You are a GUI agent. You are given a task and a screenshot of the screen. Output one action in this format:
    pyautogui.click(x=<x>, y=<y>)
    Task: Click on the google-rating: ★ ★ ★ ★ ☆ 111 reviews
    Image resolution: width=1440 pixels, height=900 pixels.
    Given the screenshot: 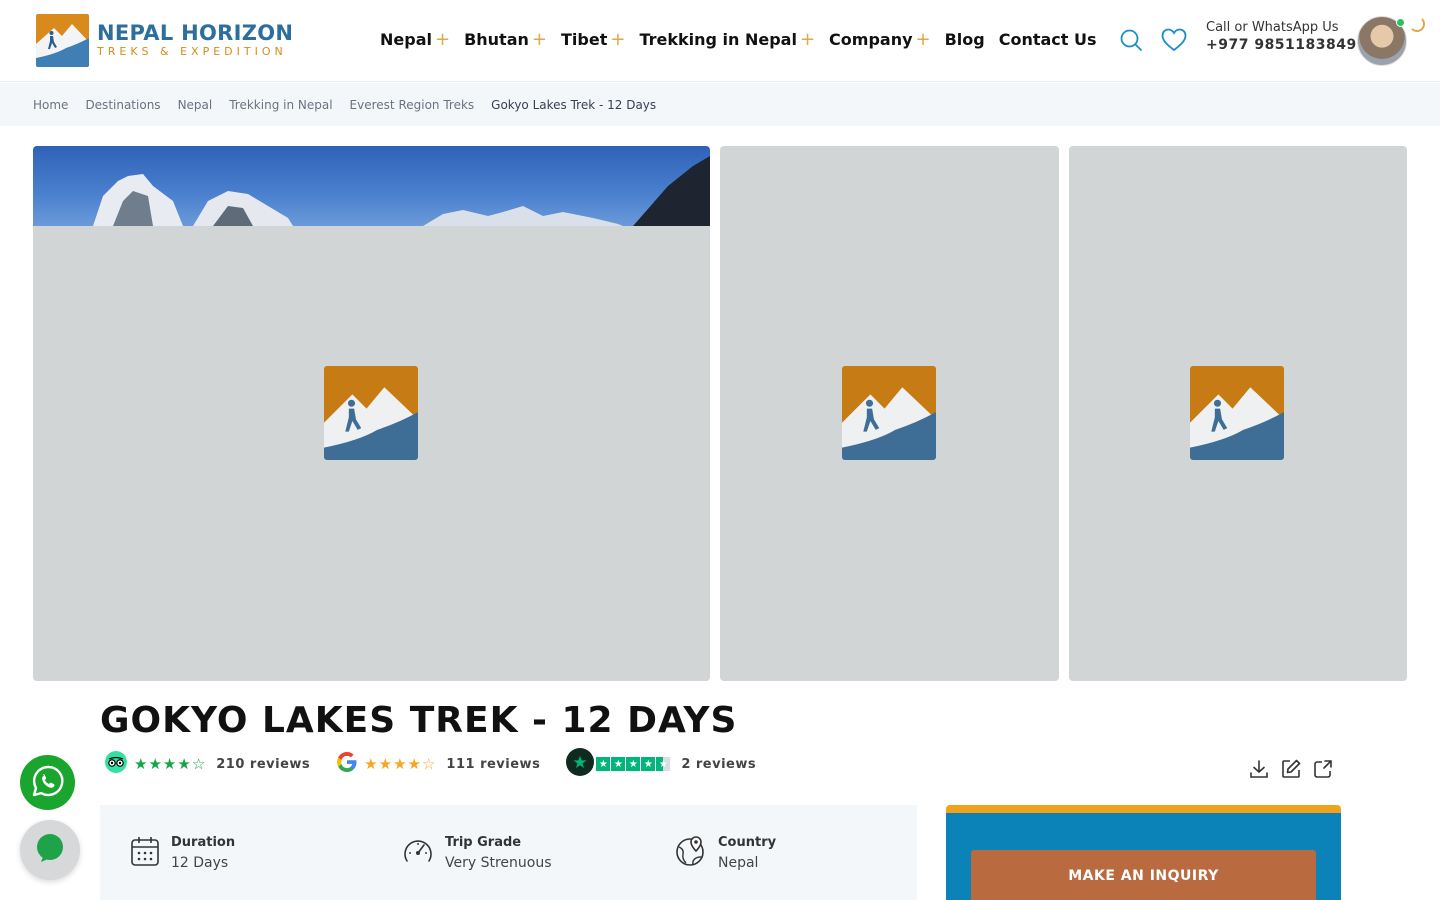 What is the action you would take?
    pyautogui.click(x=438, y=764)
    